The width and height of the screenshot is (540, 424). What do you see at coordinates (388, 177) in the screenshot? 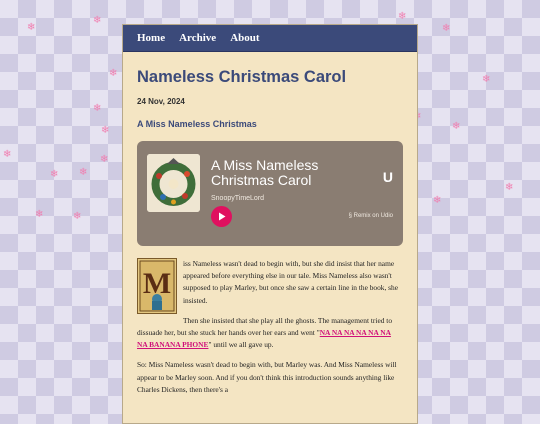
I see `udio-logo-icon: U` at bounding box center [388, 177].